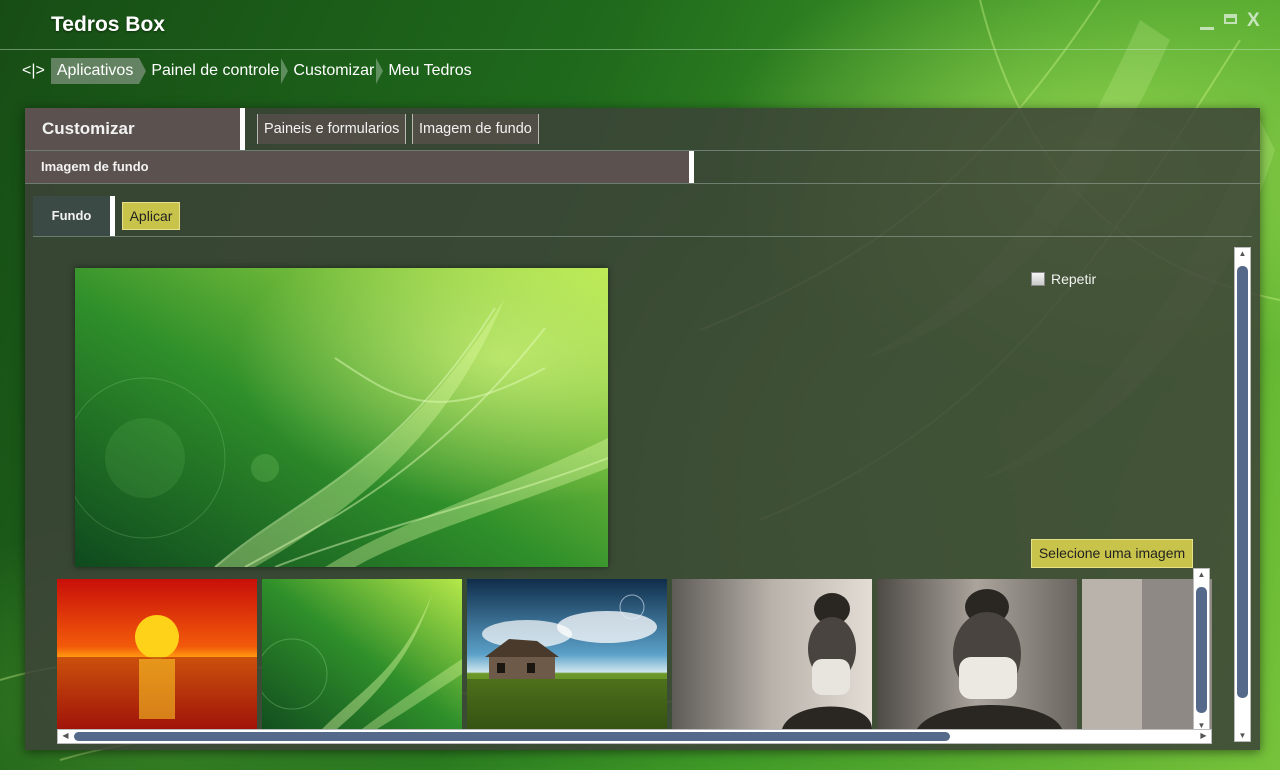 This screenshot has width=1280, height=770. What do you see at coordinates (95, 71) in the screenshot?
I see `breadcrumb-item-aplicativos: Aplicativos` at bounding box center [95, 71].